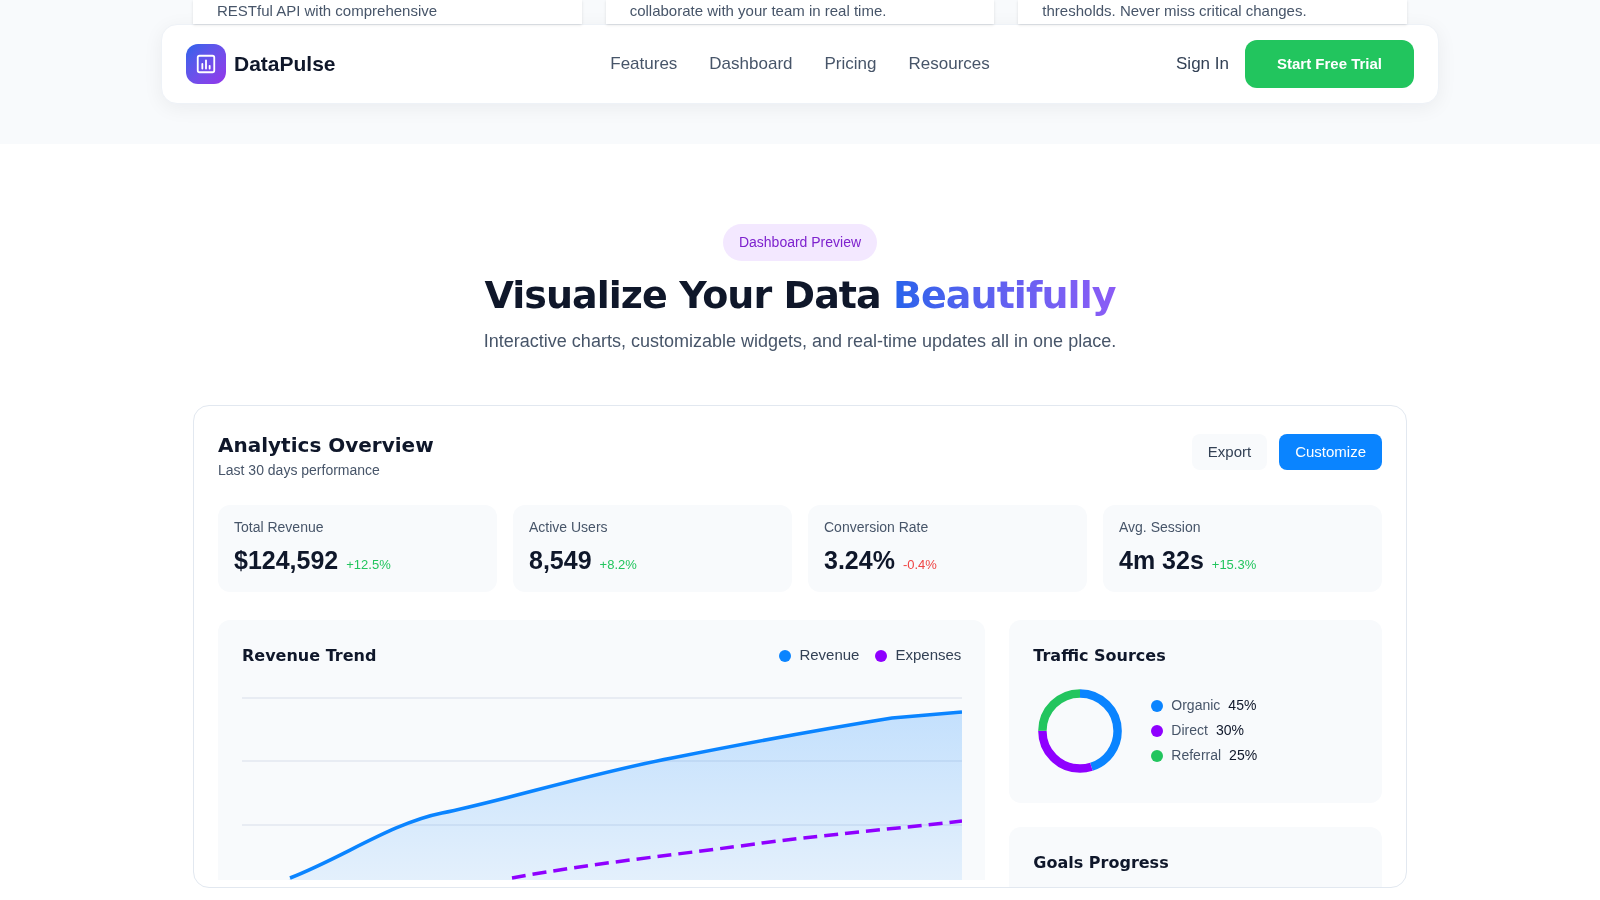  What do you see at coordinates (877, 527) in the screenshot?
I see `stat-label: Conversion Rate` at bounding box center [877, 527].